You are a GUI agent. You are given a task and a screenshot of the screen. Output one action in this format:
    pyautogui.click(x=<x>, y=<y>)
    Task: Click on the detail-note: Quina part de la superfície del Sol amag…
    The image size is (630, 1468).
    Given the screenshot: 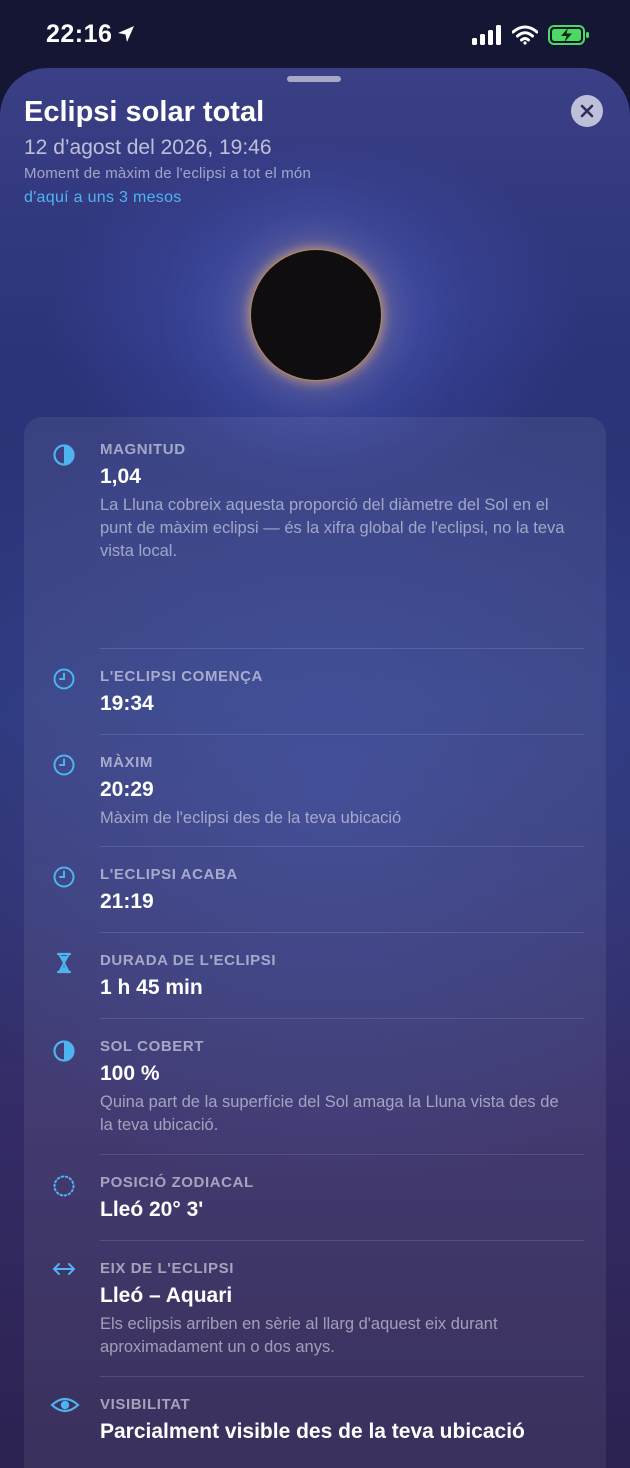 What is the action you would take?
    pyautogui.click(x=329, y=1113)
    